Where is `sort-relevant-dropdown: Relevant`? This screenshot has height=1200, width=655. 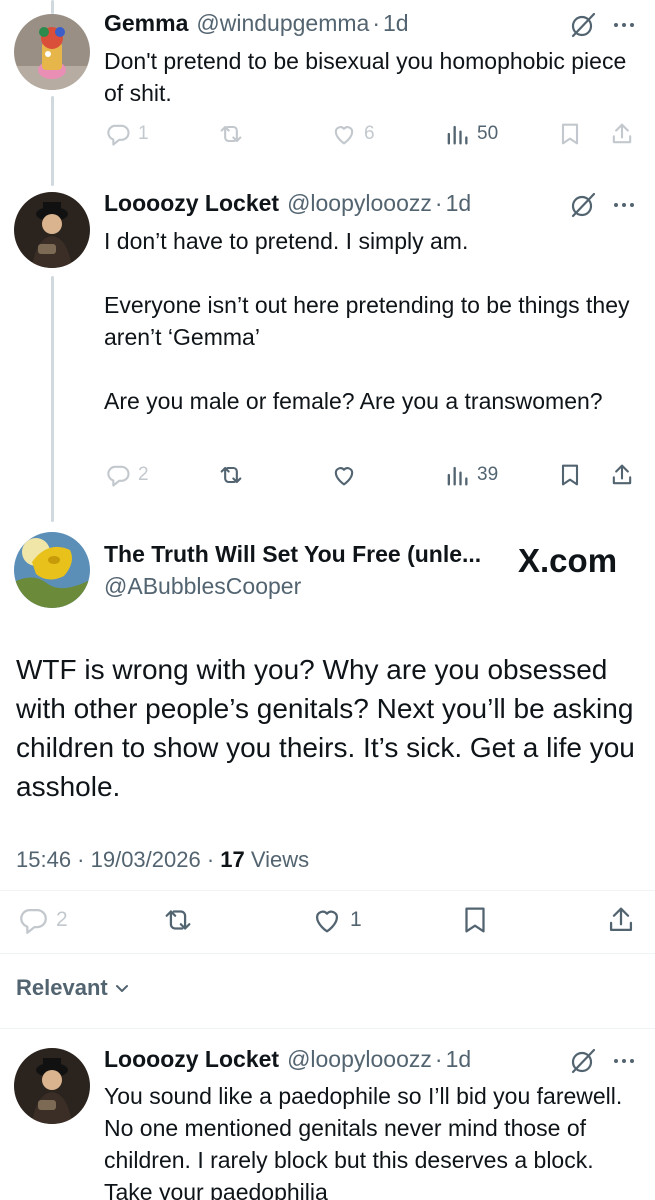
sort-relevant-dropdown: Relevant is located at coordinates (74, 988).